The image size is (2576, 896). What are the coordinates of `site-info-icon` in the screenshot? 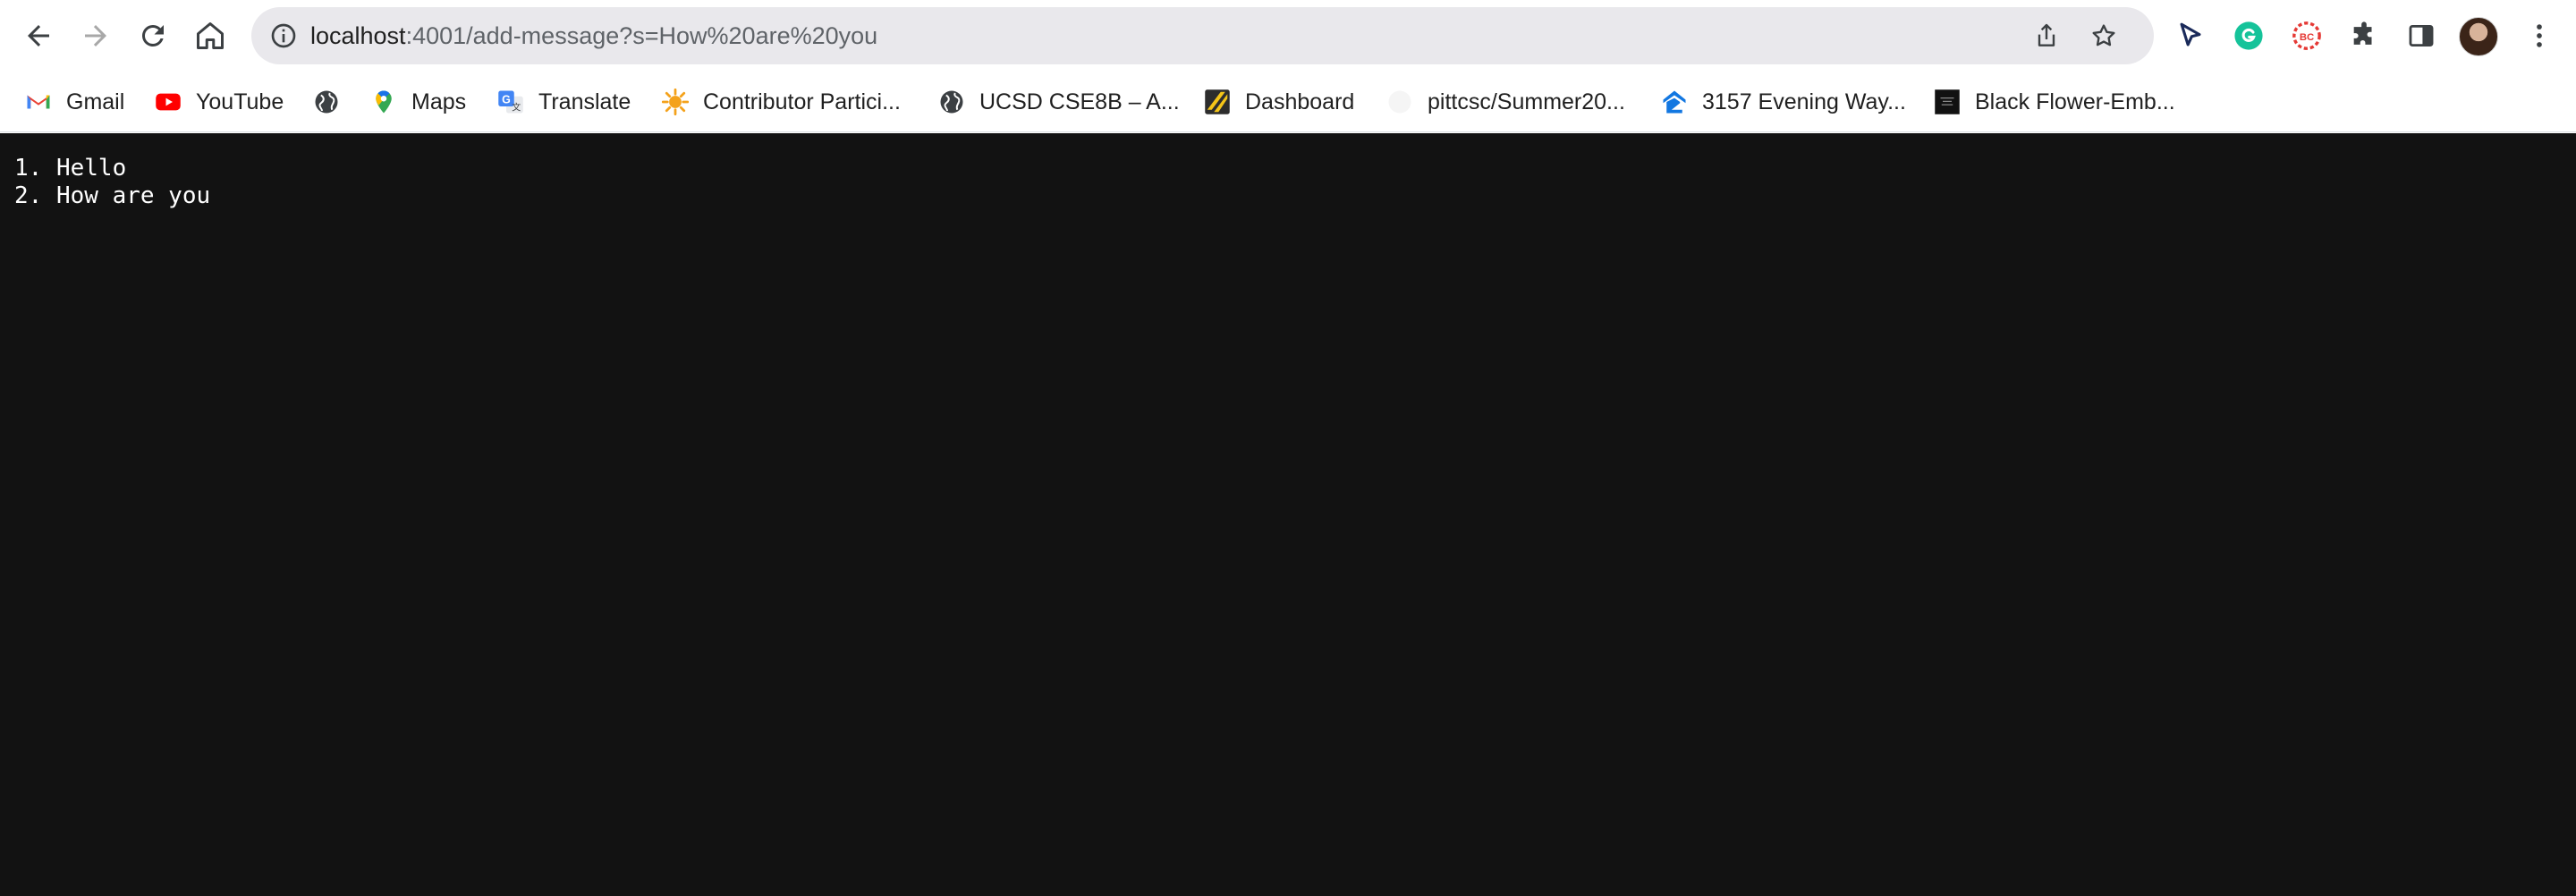 It's located at (283, 35).